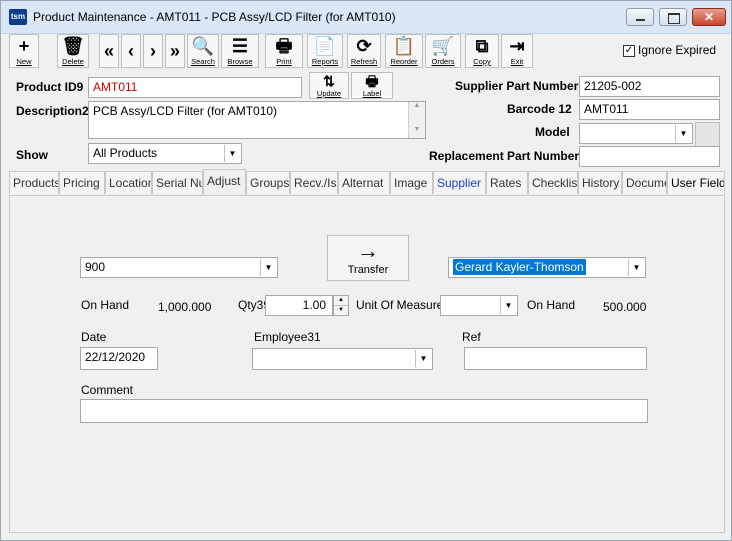 The height and width of the screenshot is (541, 732). I want to click on tab-rates: Rates, so click(507, 182).